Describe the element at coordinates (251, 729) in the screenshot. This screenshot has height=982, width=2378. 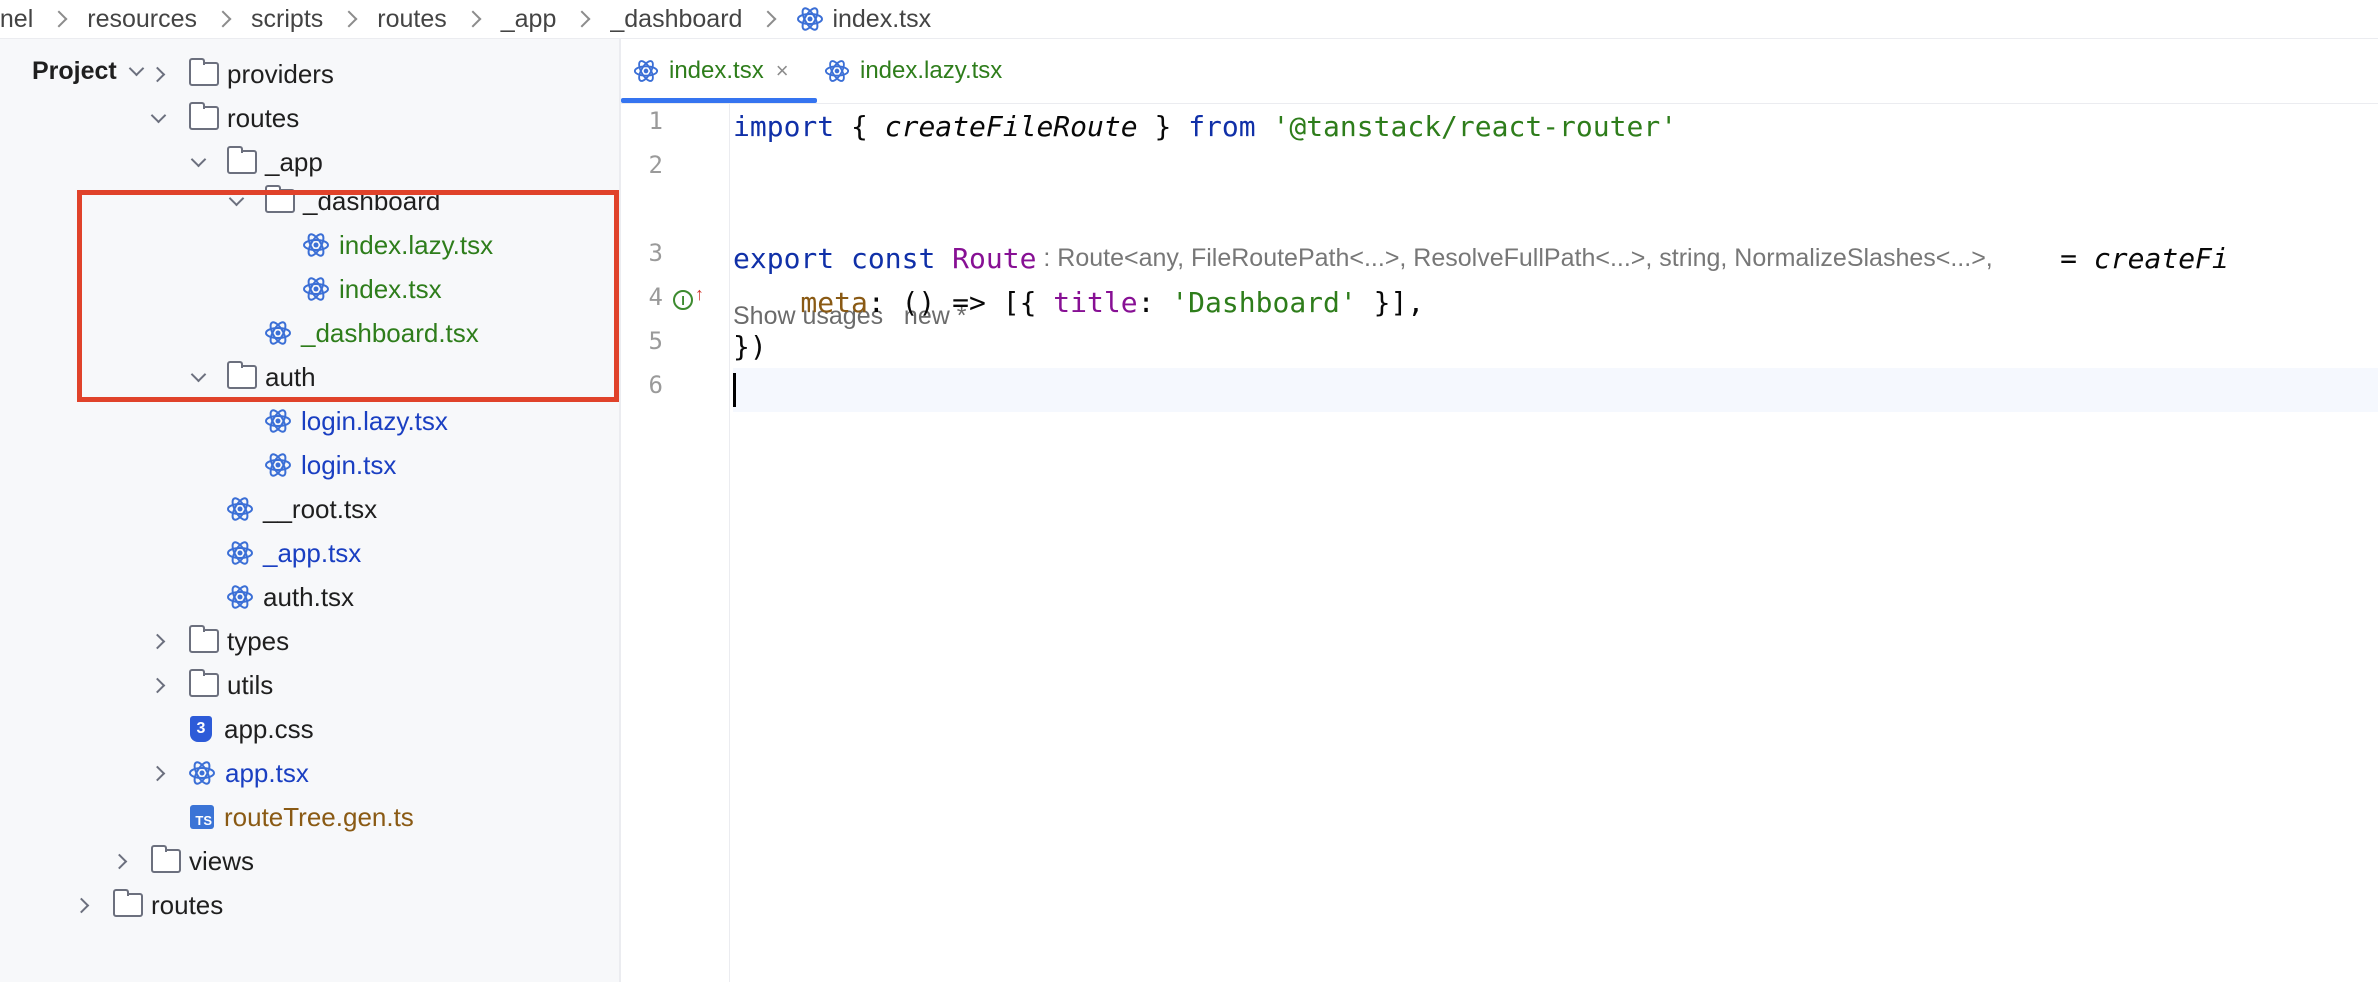
I see `tree-item-app-css: 3 app.css` at that location.